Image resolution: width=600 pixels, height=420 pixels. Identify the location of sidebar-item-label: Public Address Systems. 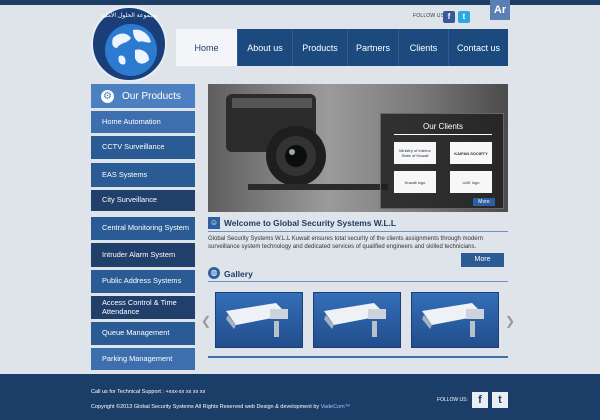
(142, 281).